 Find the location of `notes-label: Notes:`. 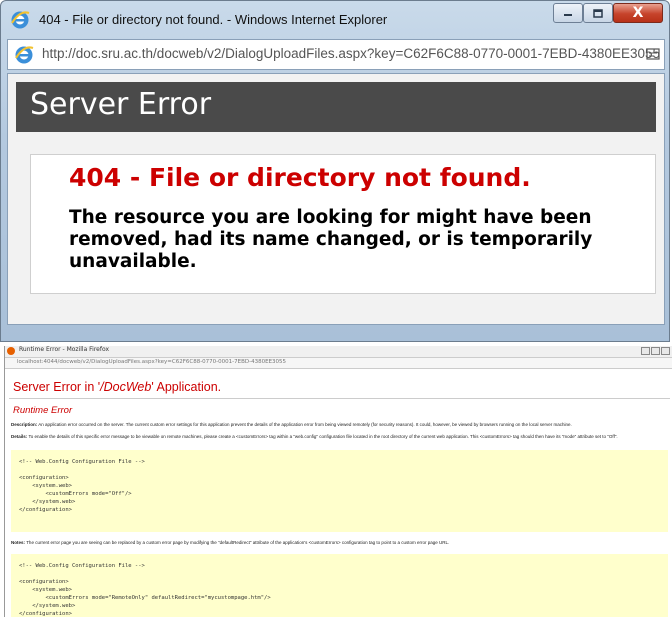

notes-label: Notes: is located at coordinates (18, 542).